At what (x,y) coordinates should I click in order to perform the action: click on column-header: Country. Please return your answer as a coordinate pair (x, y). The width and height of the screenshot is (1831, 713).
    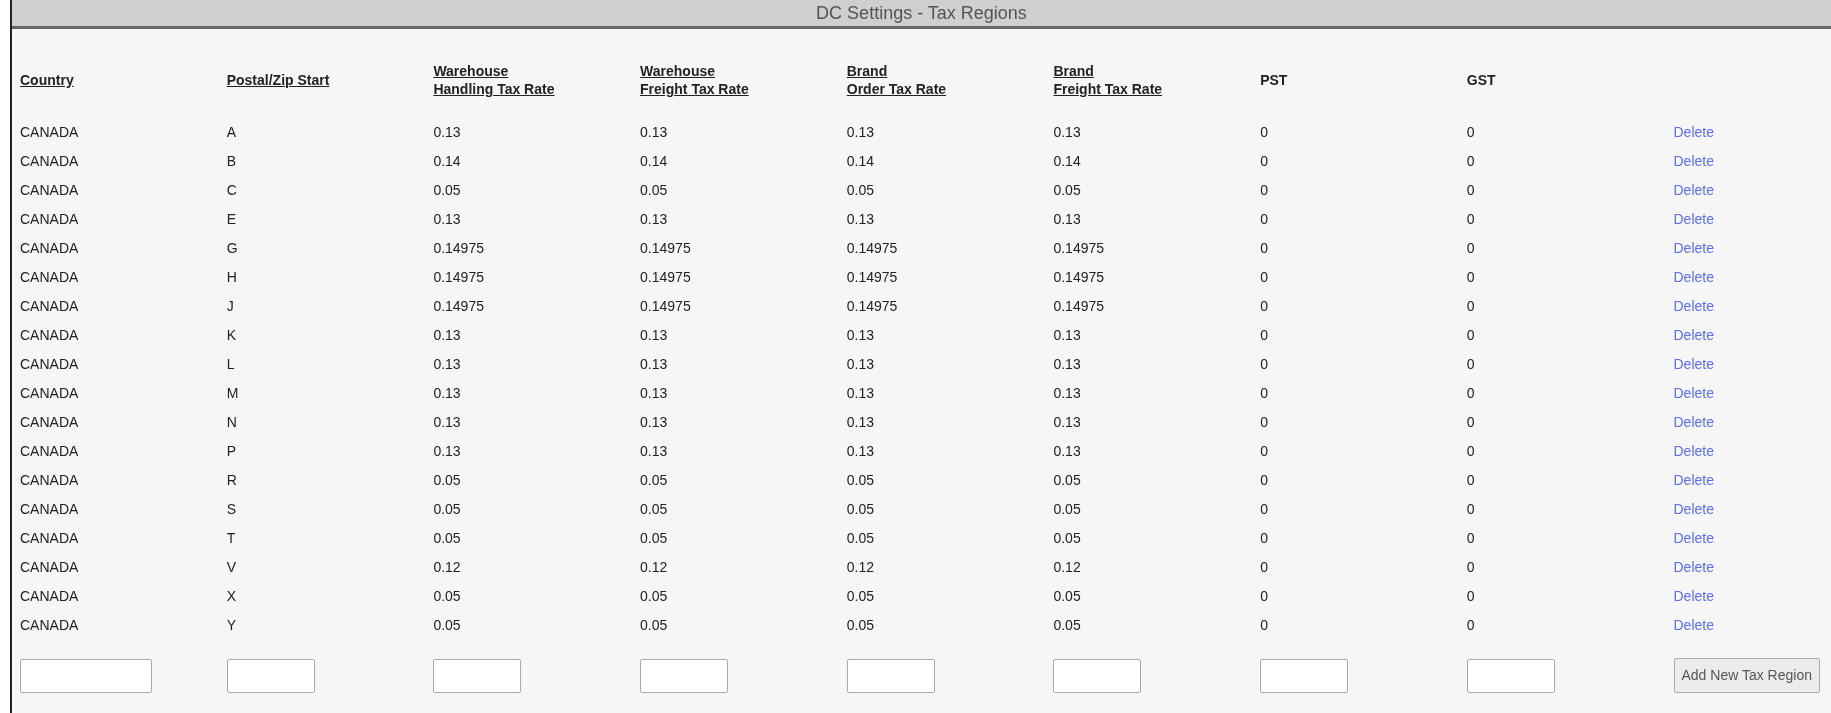
    Looking at the image, I should click on (47, 80).